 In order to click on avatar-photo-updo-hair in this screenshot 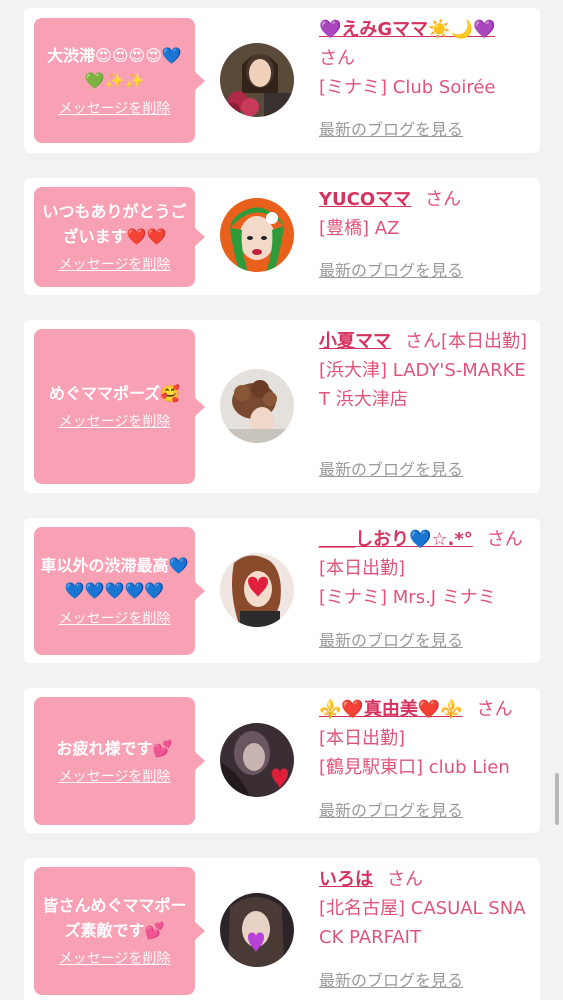, I will do `click(257, 406)`.